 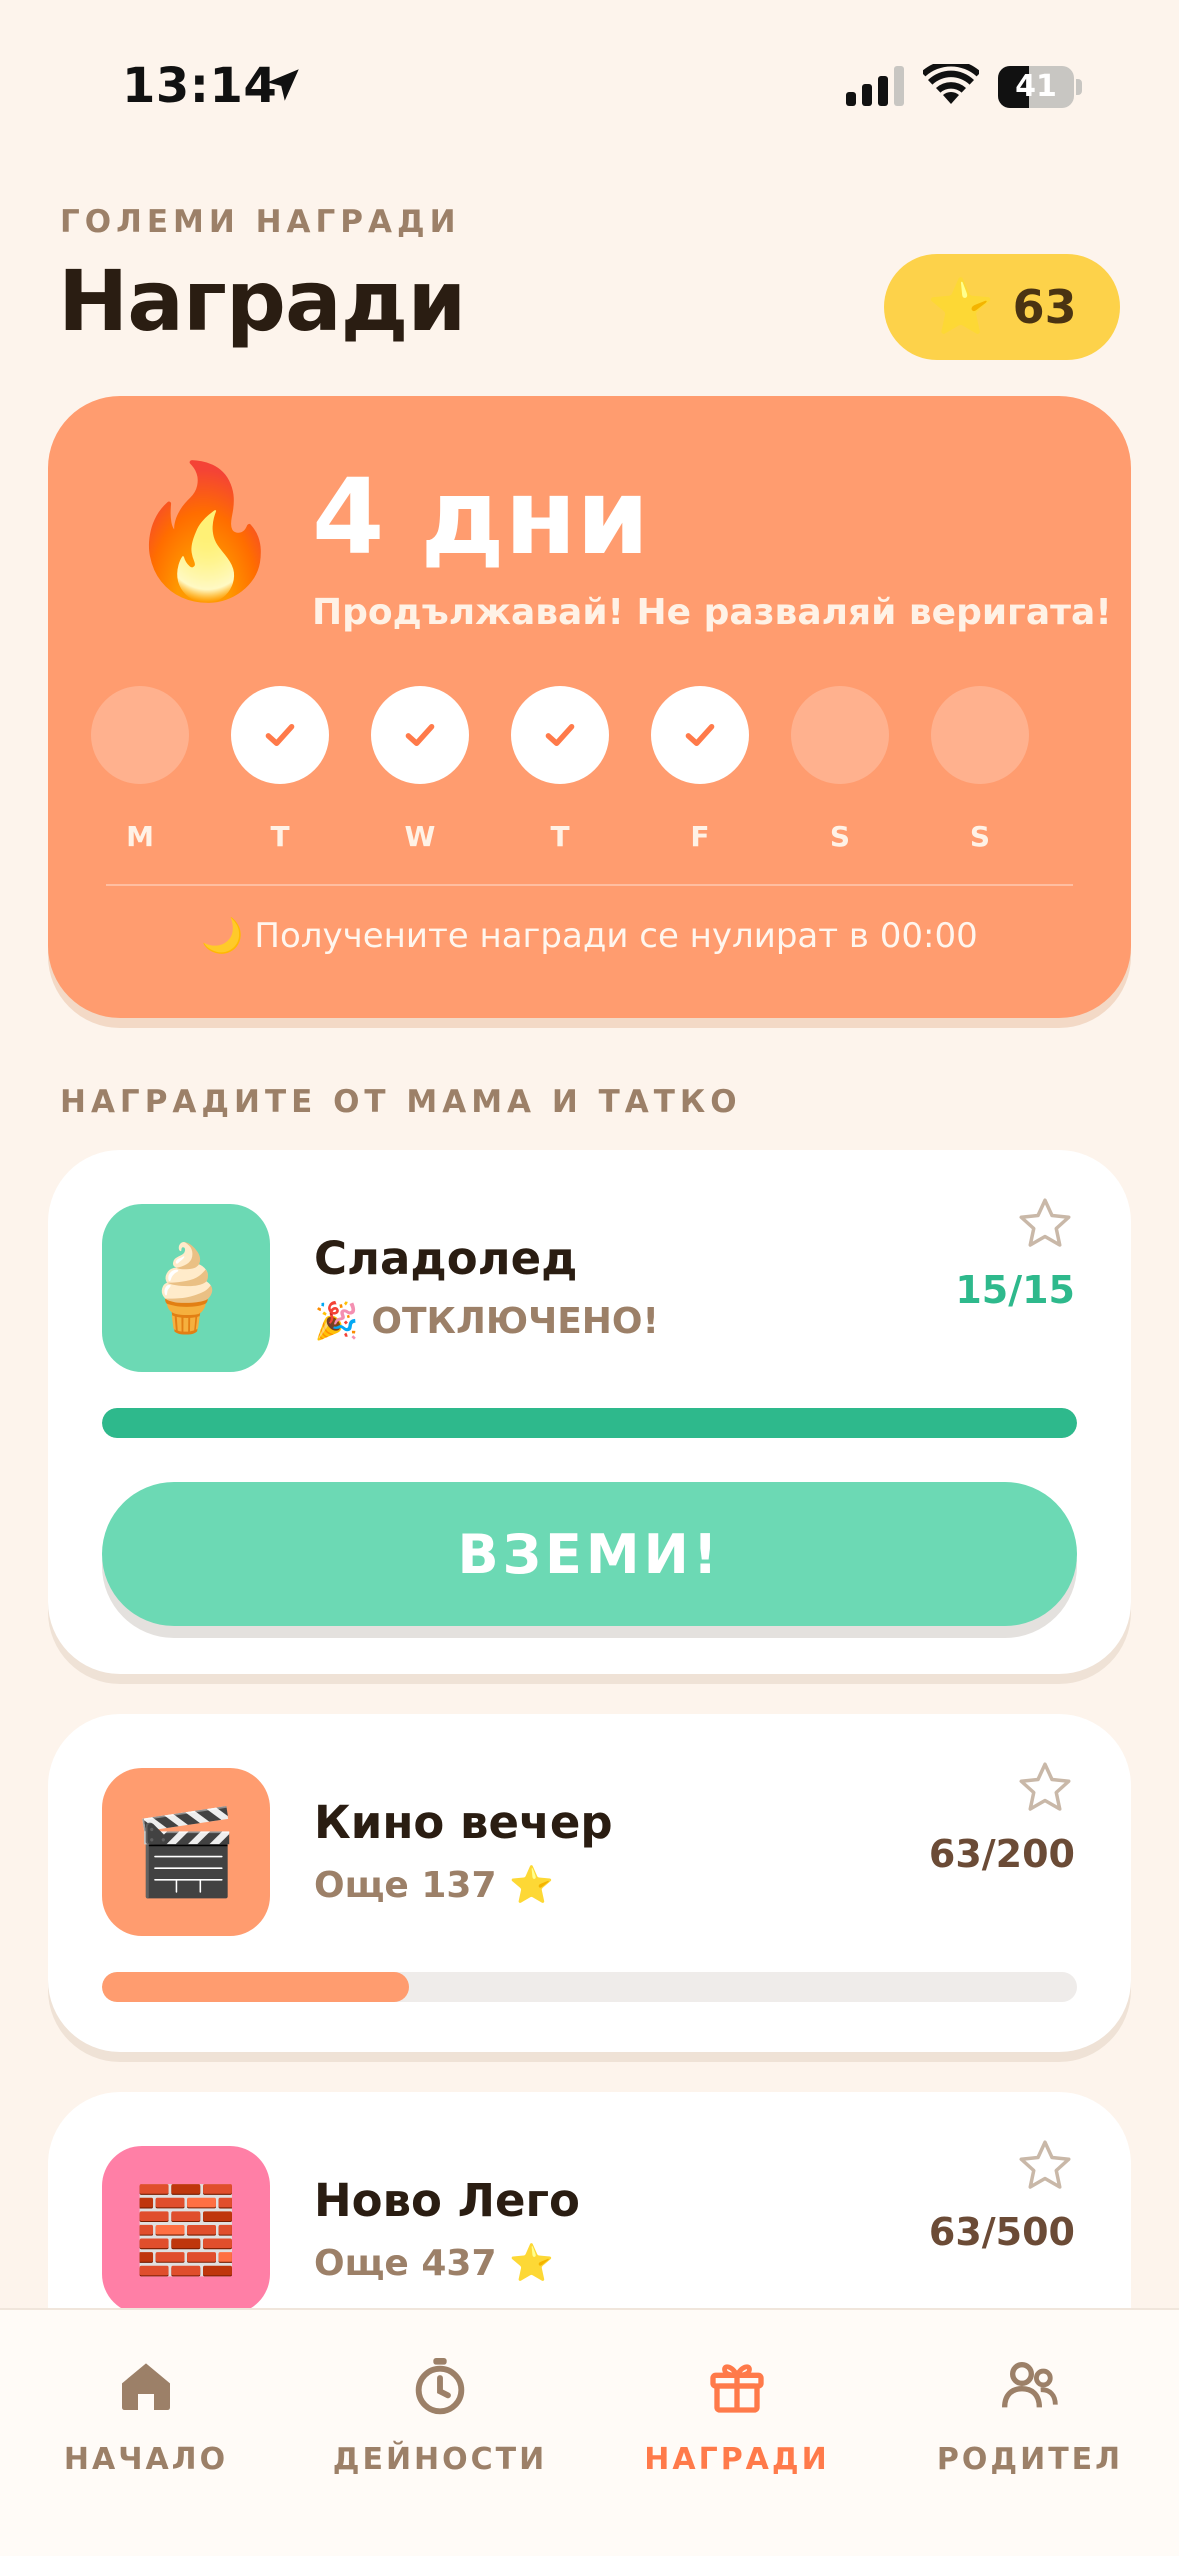 What do you see at coordinates (140, 836) in the screenshot?
I see `day-label: M` at bounding box center [140, 836].